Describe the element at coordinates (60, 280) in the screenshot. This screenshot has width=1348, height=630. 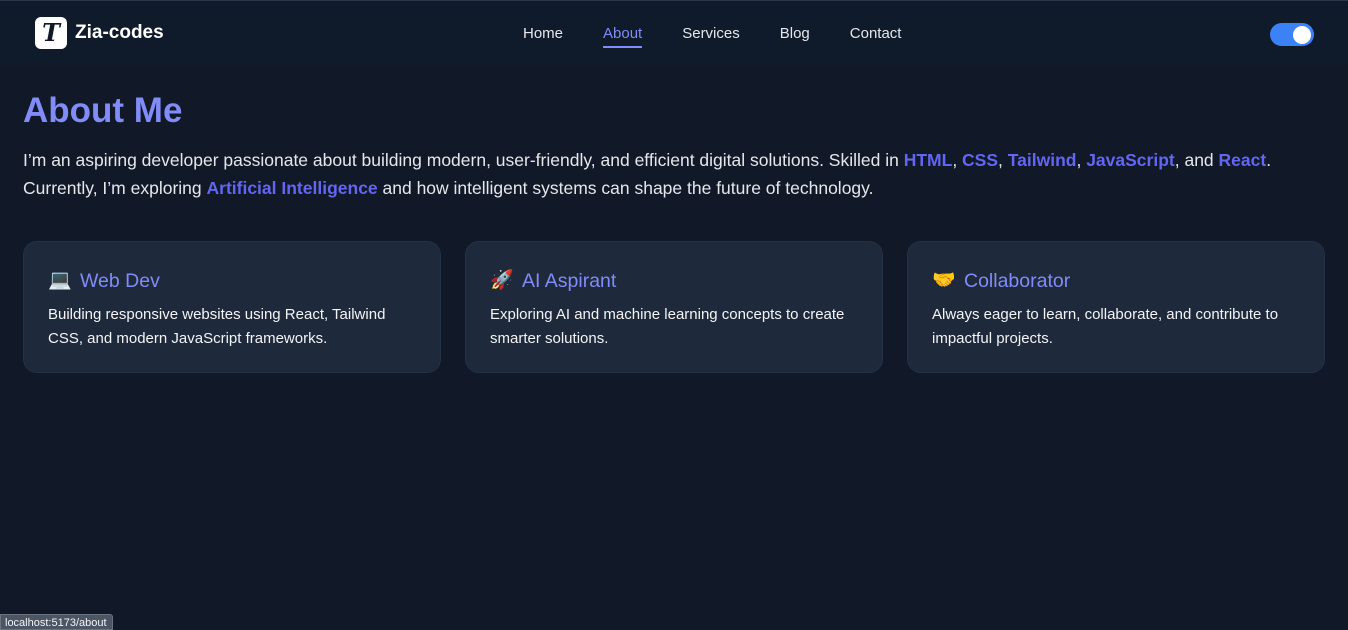
I see `laptop-icon: 💻` at that location.